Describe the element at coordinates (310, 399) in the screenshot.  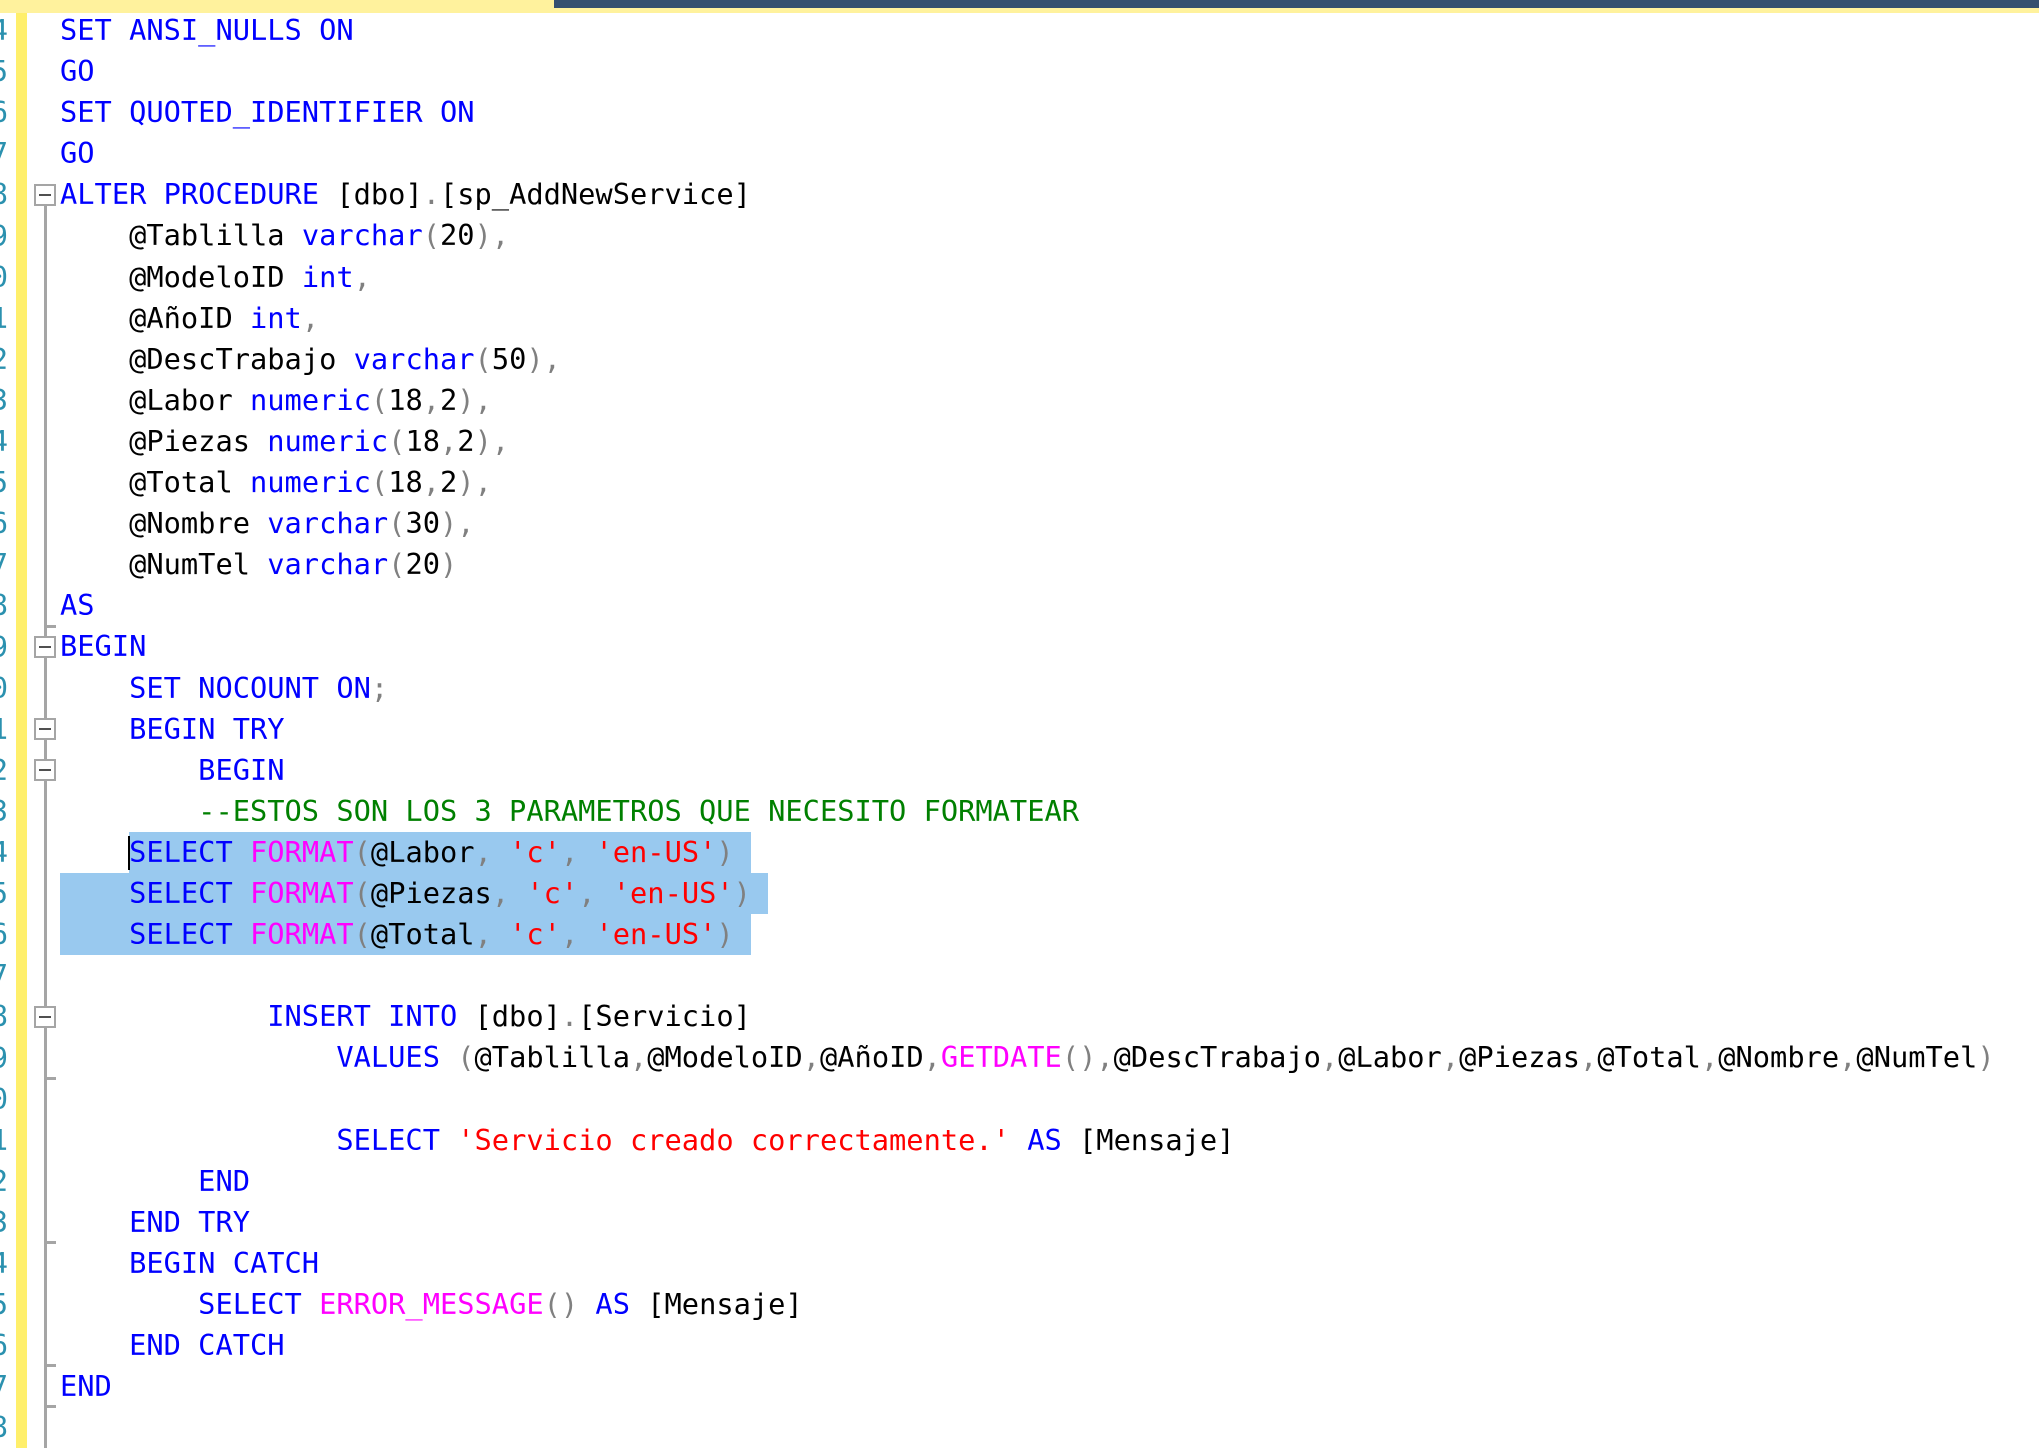
I see `code-token-kw: numeric` at that location.